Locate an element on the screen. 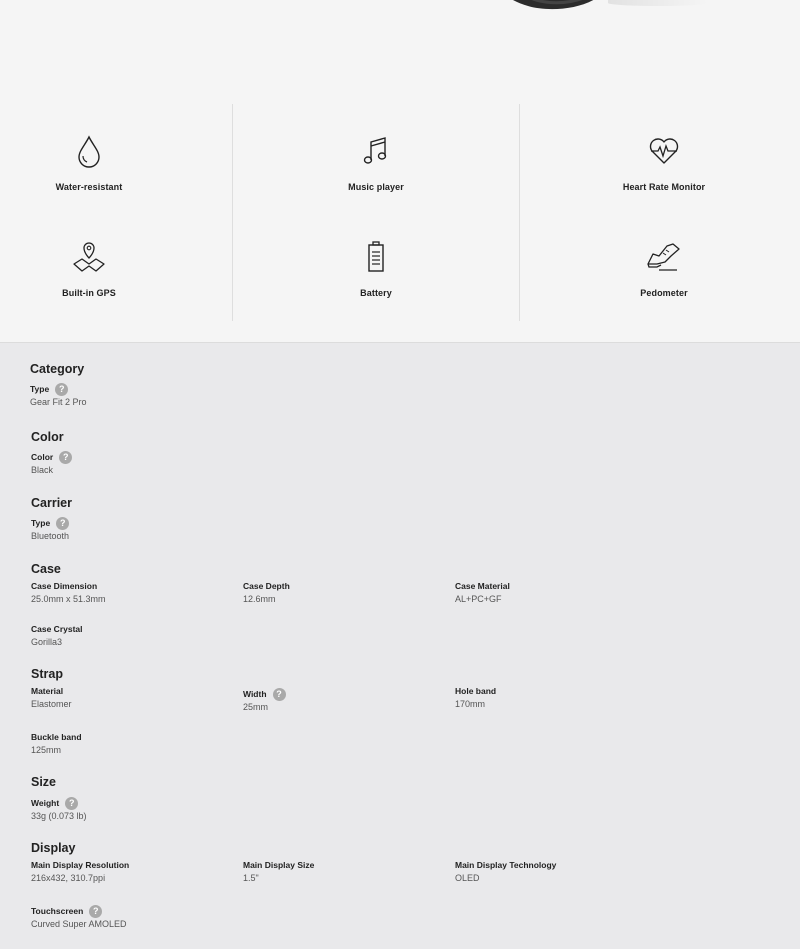 The width and height of the screenshot is (800, 949). feature-gps: Built-in GPS is located at coordinates (94, 269).